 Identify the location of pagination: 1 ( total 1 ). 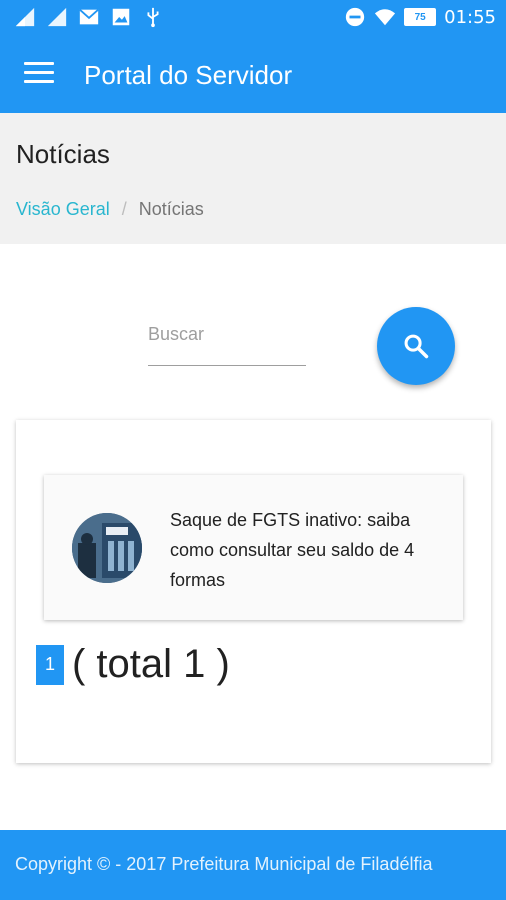
(133, 664).